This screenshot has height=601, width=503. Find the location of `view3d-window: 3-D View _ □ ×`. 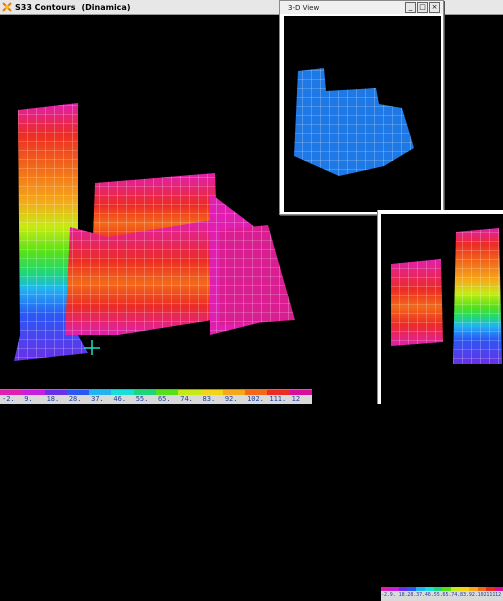

view3d-window: 3-D View _ □ × is located at coordinates (361, 107).